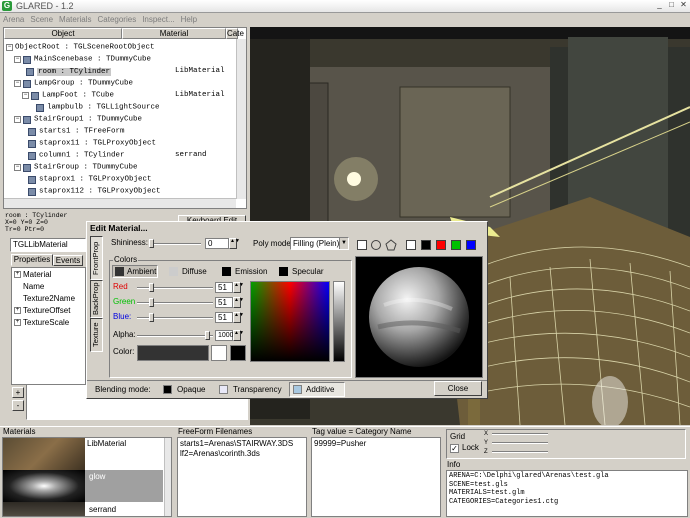 This screenshot has height=518, width=690. Describe the element at coordinates (297, 389) in the screenshot. I see `additive-swatch-icon` at that location.